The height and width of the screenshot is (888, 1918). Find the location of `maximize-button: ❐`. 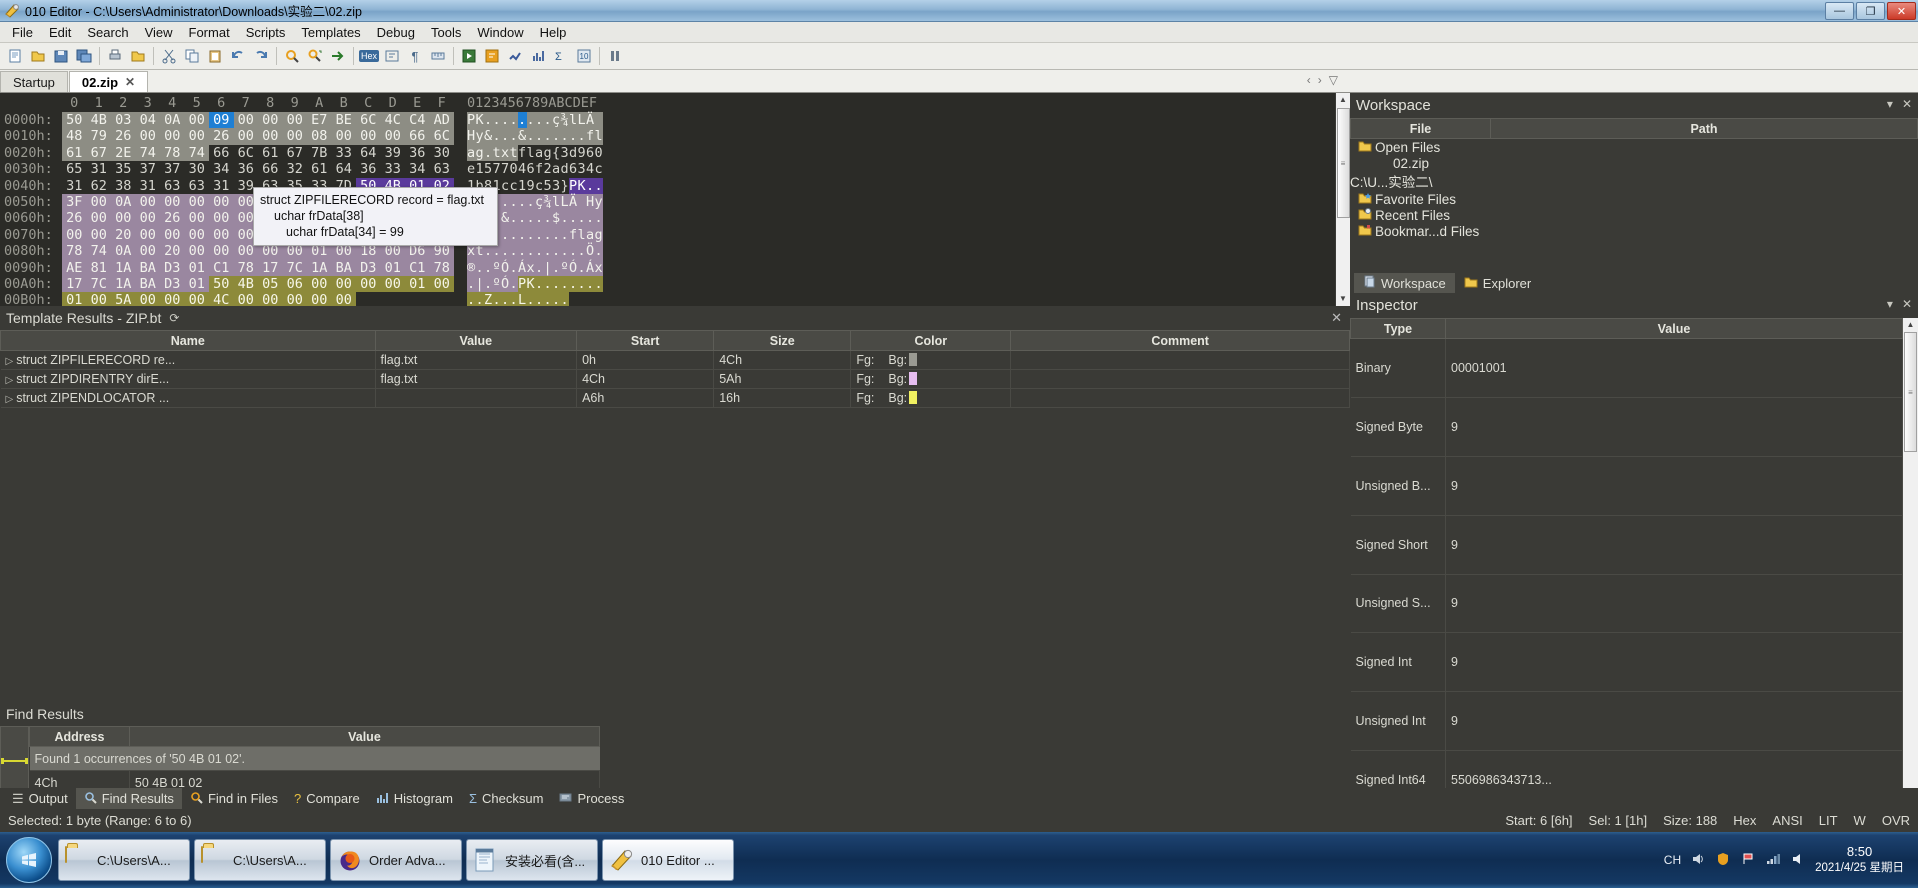

maximize-button: ❐ is located at coordinates (1870, 11).